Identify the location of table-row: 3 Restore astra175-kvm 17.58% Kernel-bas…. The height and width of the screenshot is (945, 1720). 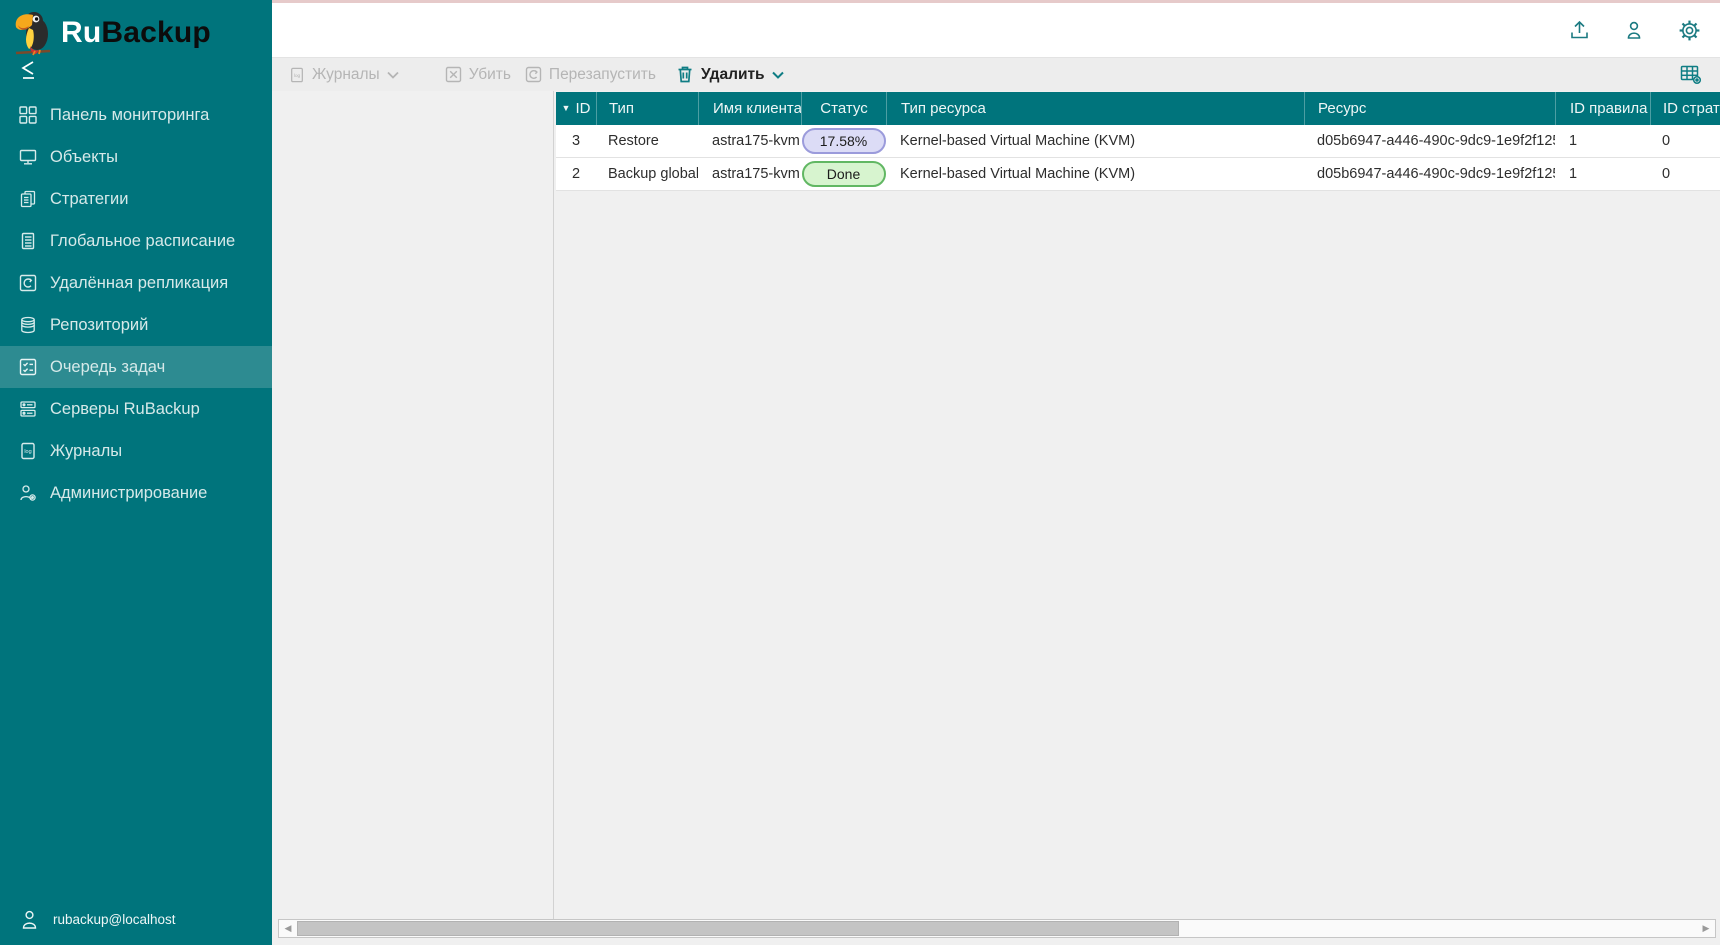
(1138, 141).